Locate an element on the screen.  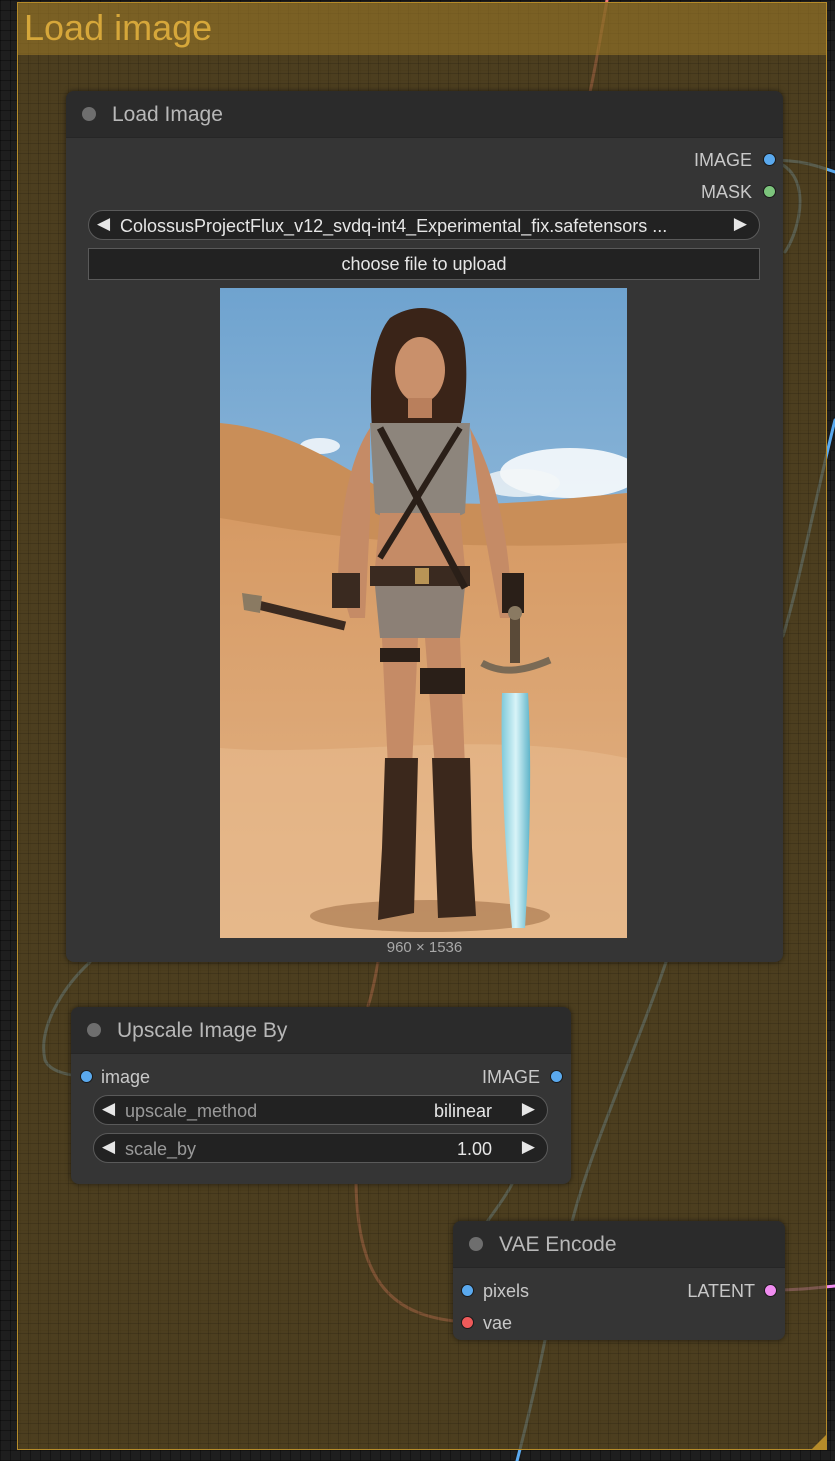
input-label-vae: vae is located at coordinates (498, 1323).